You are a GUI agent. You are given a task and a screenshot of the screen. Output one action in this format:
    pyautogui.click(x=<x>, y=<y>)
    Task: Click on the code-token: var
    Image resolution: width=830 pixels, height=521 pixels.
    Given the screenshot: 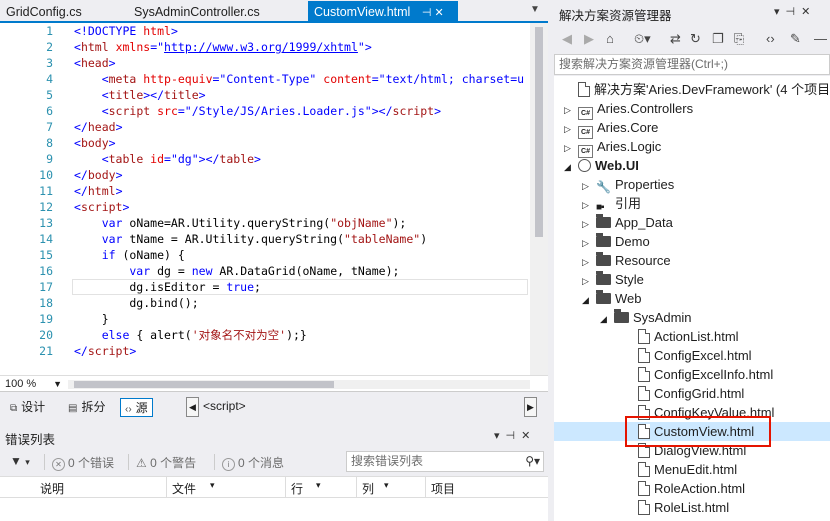 What is the action you would take?
    pyautogui.click(x=112, y=271)
    